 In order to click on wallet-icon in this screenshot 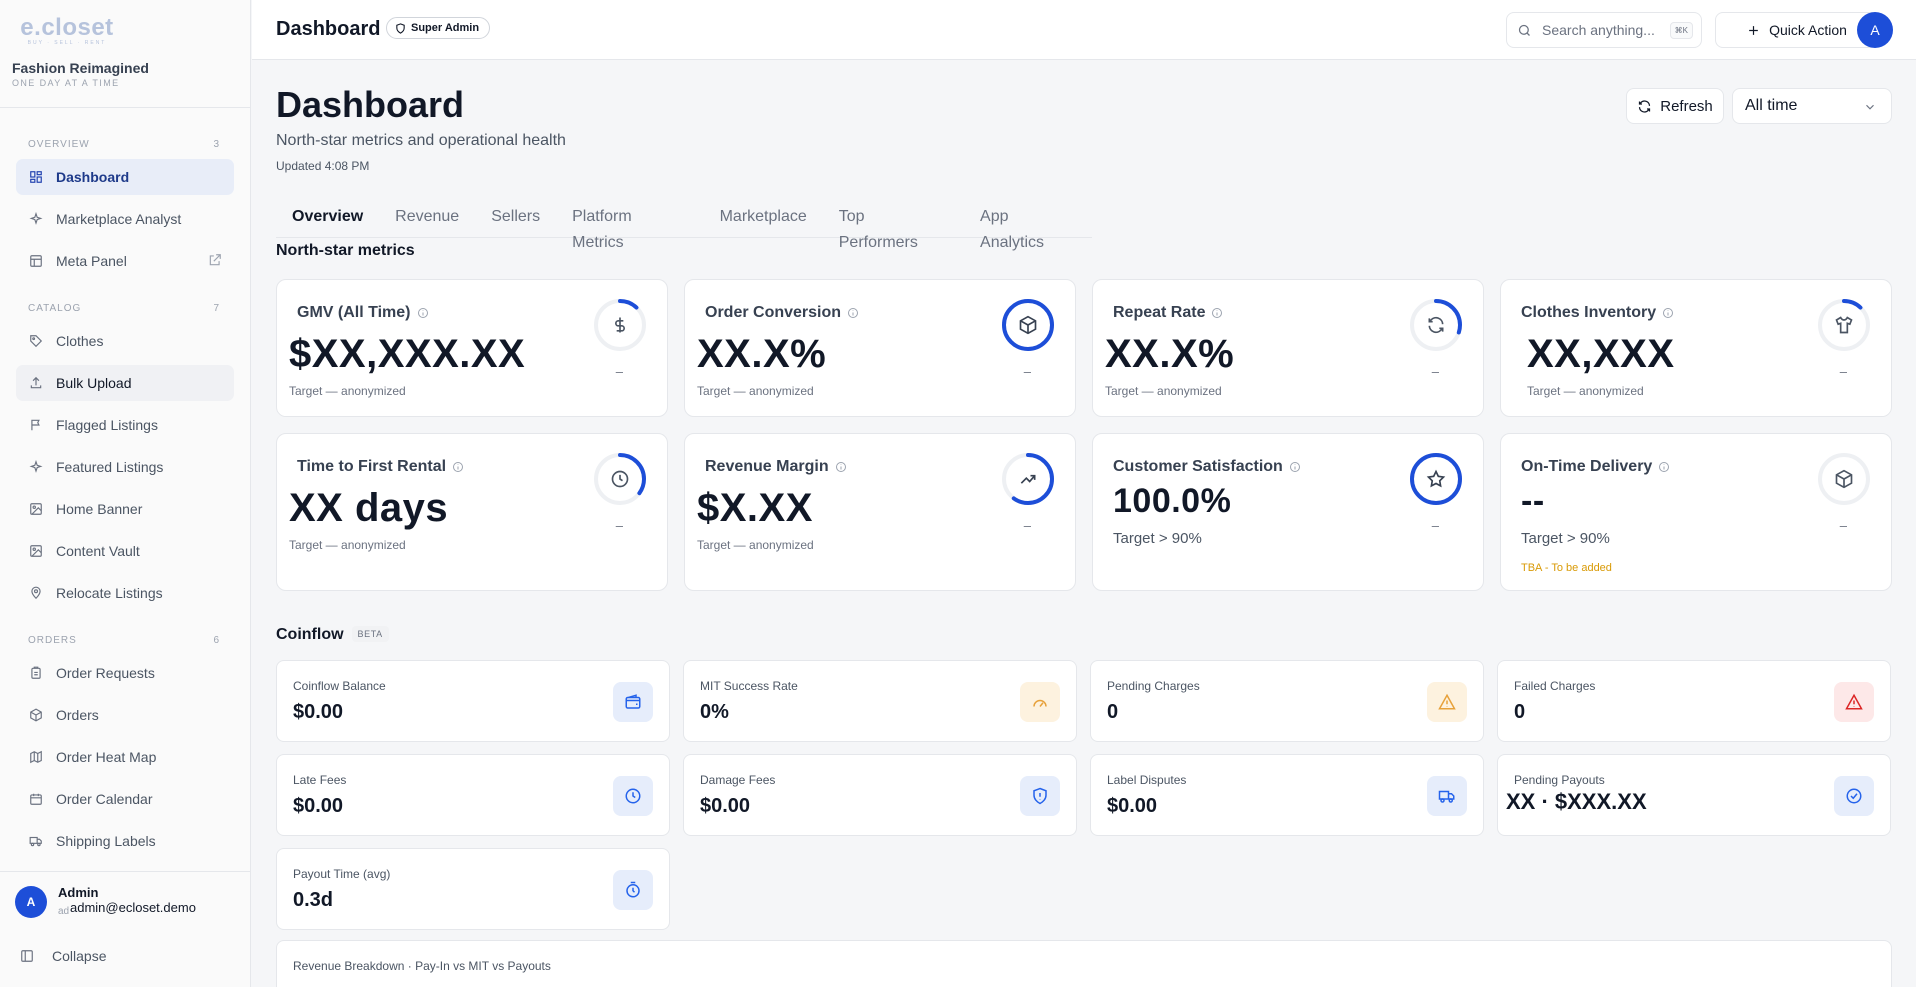, I will do `click(633, 702)`.